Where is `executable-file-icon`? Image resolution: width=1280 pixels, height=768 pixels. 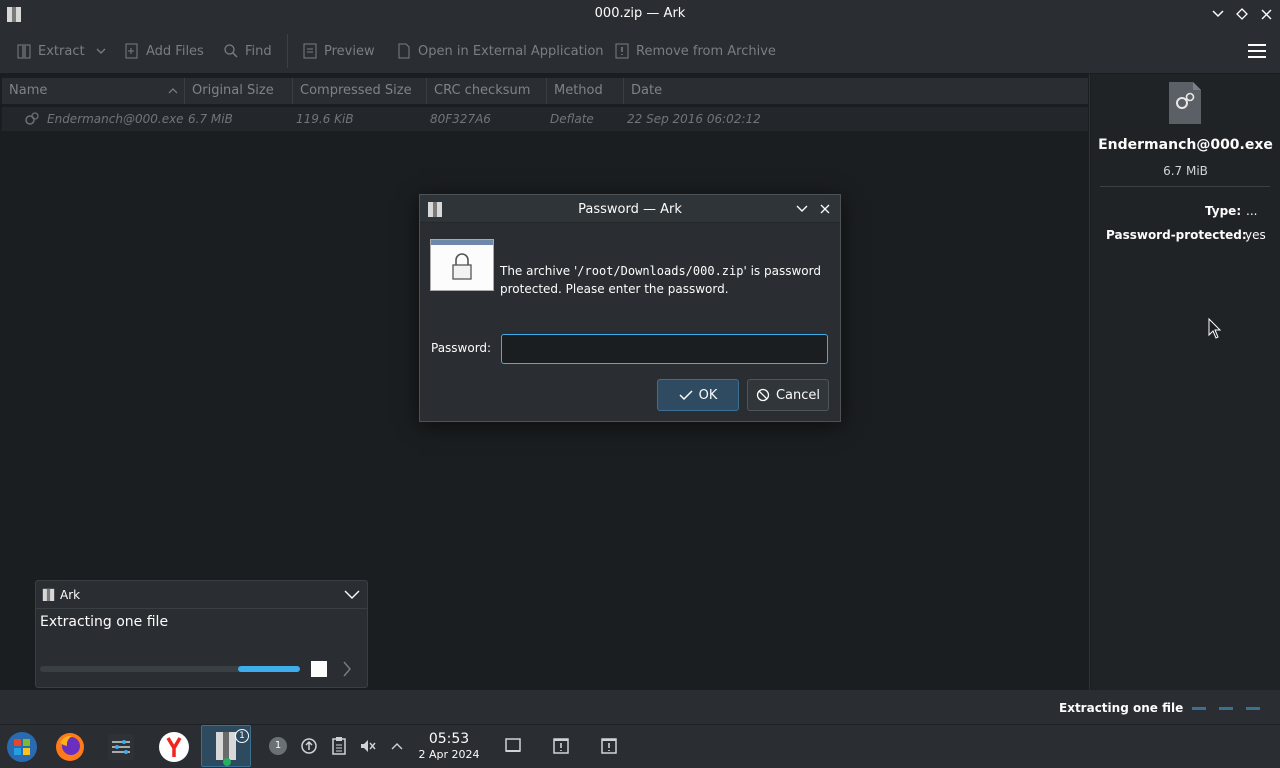 executable-file-icon is located at coordinates (1185, 103).